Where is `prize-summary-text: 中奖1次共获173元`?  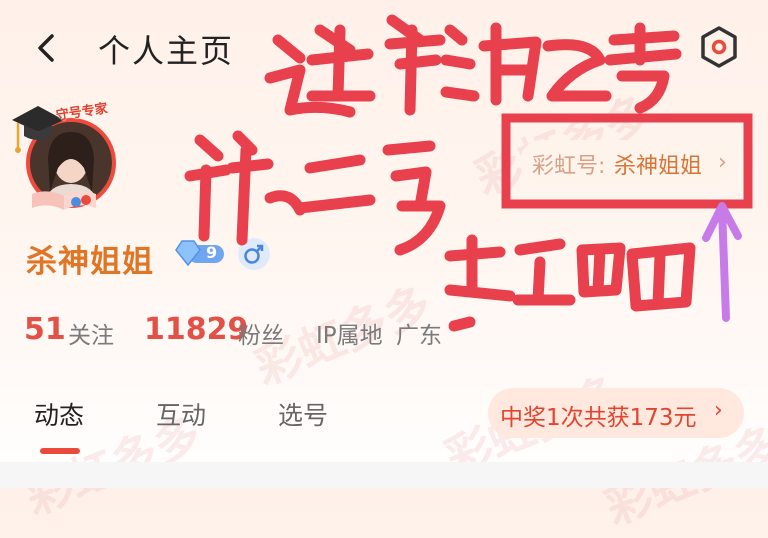 prize-summary-text: 中奖1次共获173元 is located at coordinates (598, 418).